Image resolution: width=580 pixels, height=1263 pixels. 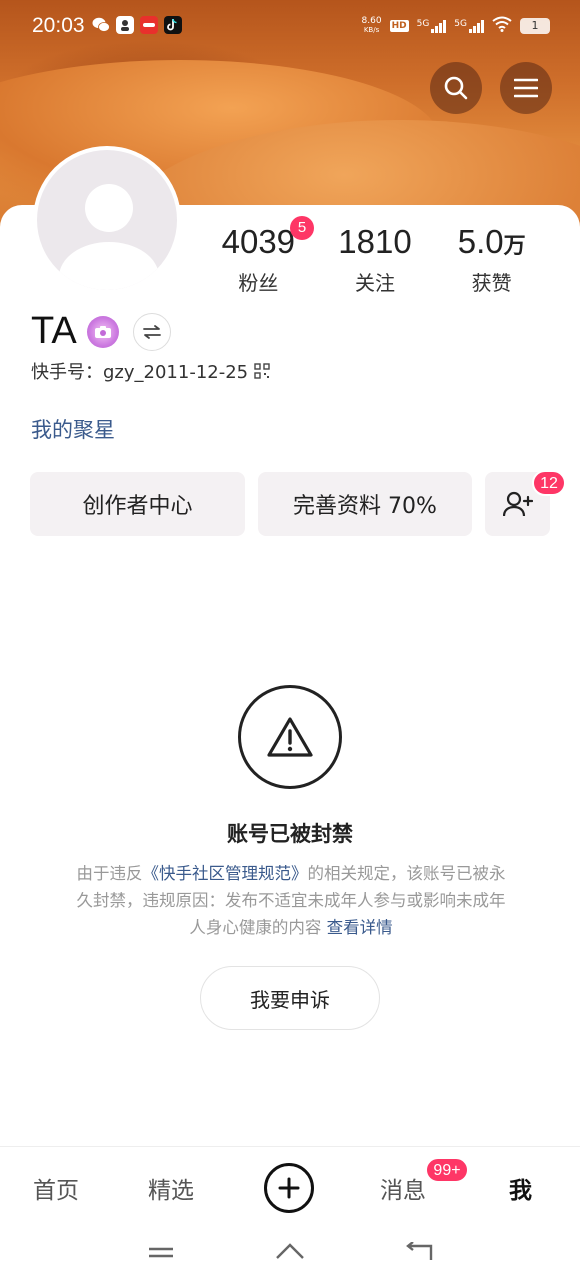 I want to click on new-followers-badge: 5, so click(x=302, y=228).